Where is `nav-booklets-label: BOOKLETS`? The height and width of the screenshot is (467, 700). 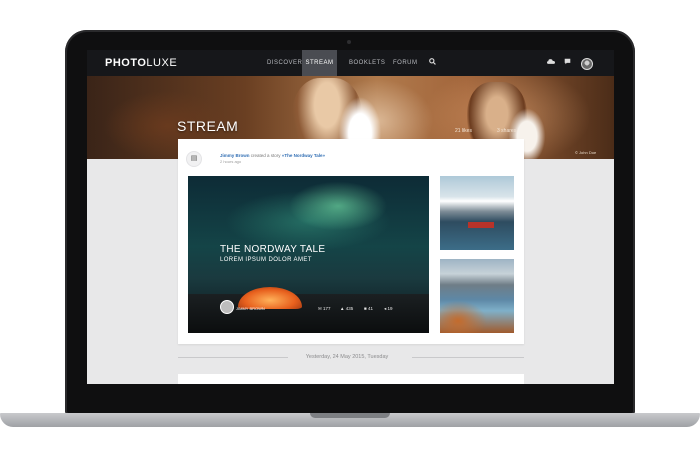
nav-booklets-label: BOOKLETS is located at coordinates (367, 63).